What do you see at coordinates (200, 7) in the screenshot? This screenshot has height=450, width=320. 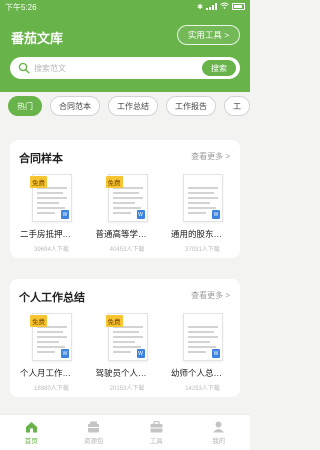 I see `bluetooth-icon: ✱` at bounding box center [200, 7].